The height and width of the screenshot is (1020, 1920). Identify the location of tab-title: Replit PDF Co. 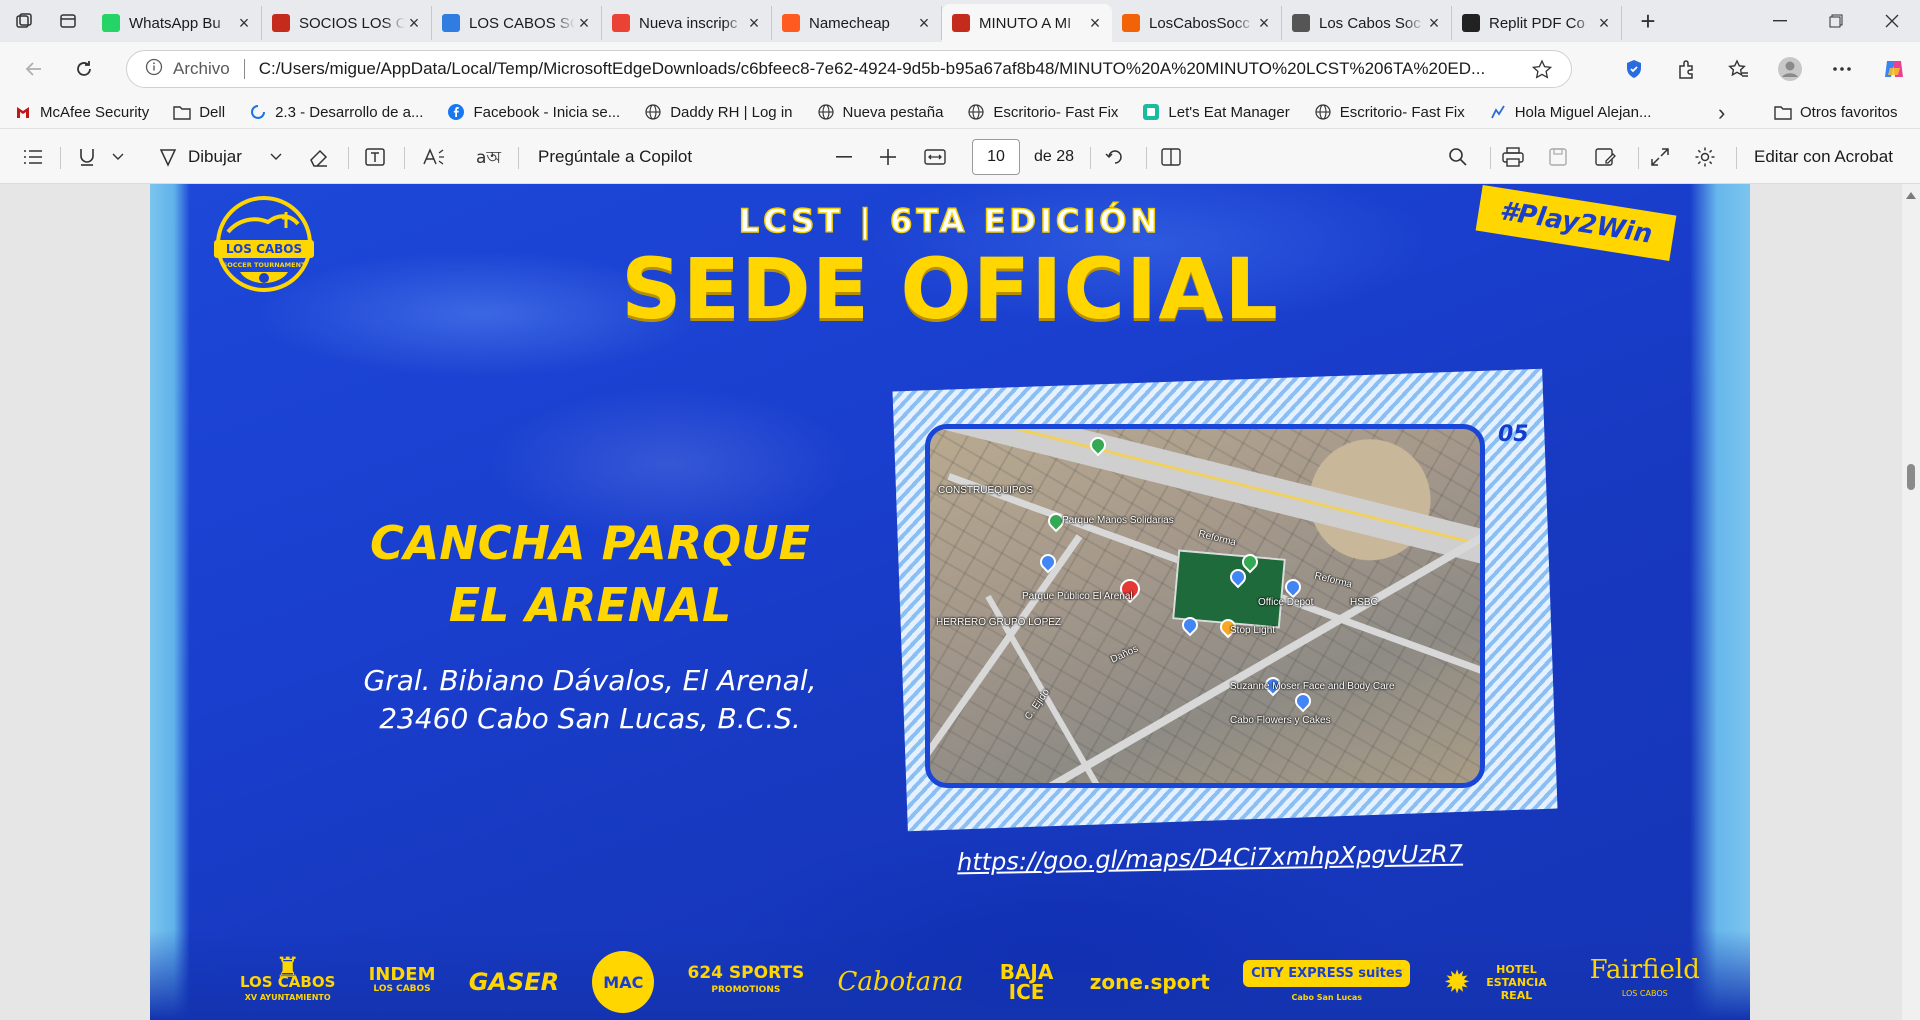
(1537, 23).